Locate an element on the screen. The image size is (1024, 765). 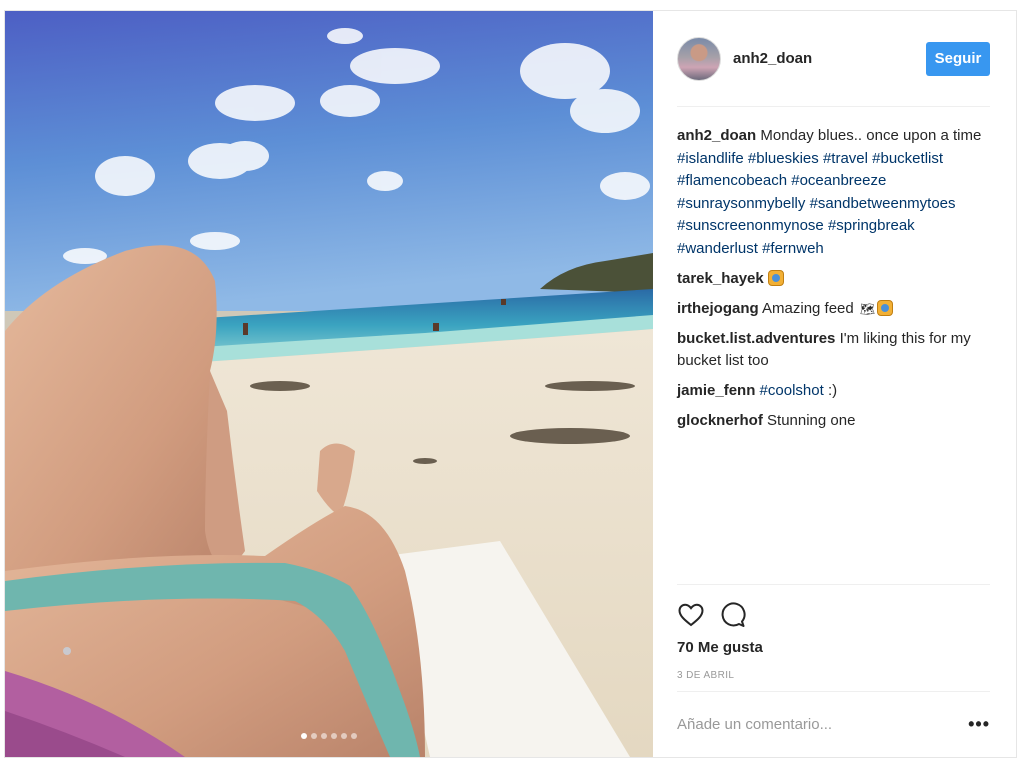
comment-username: glocknerhof is located at coordinates (720, 420).